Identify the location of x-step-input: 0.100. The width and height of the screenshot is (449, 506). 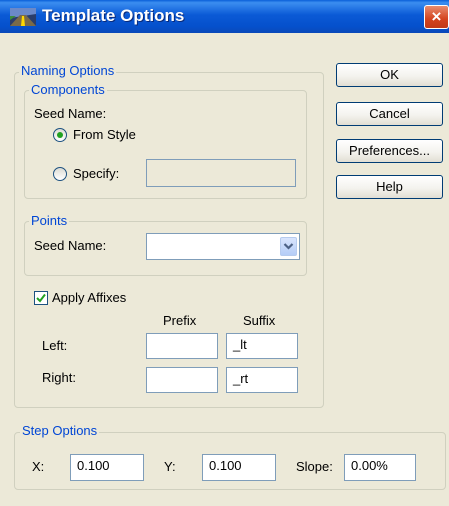
(107, 467).